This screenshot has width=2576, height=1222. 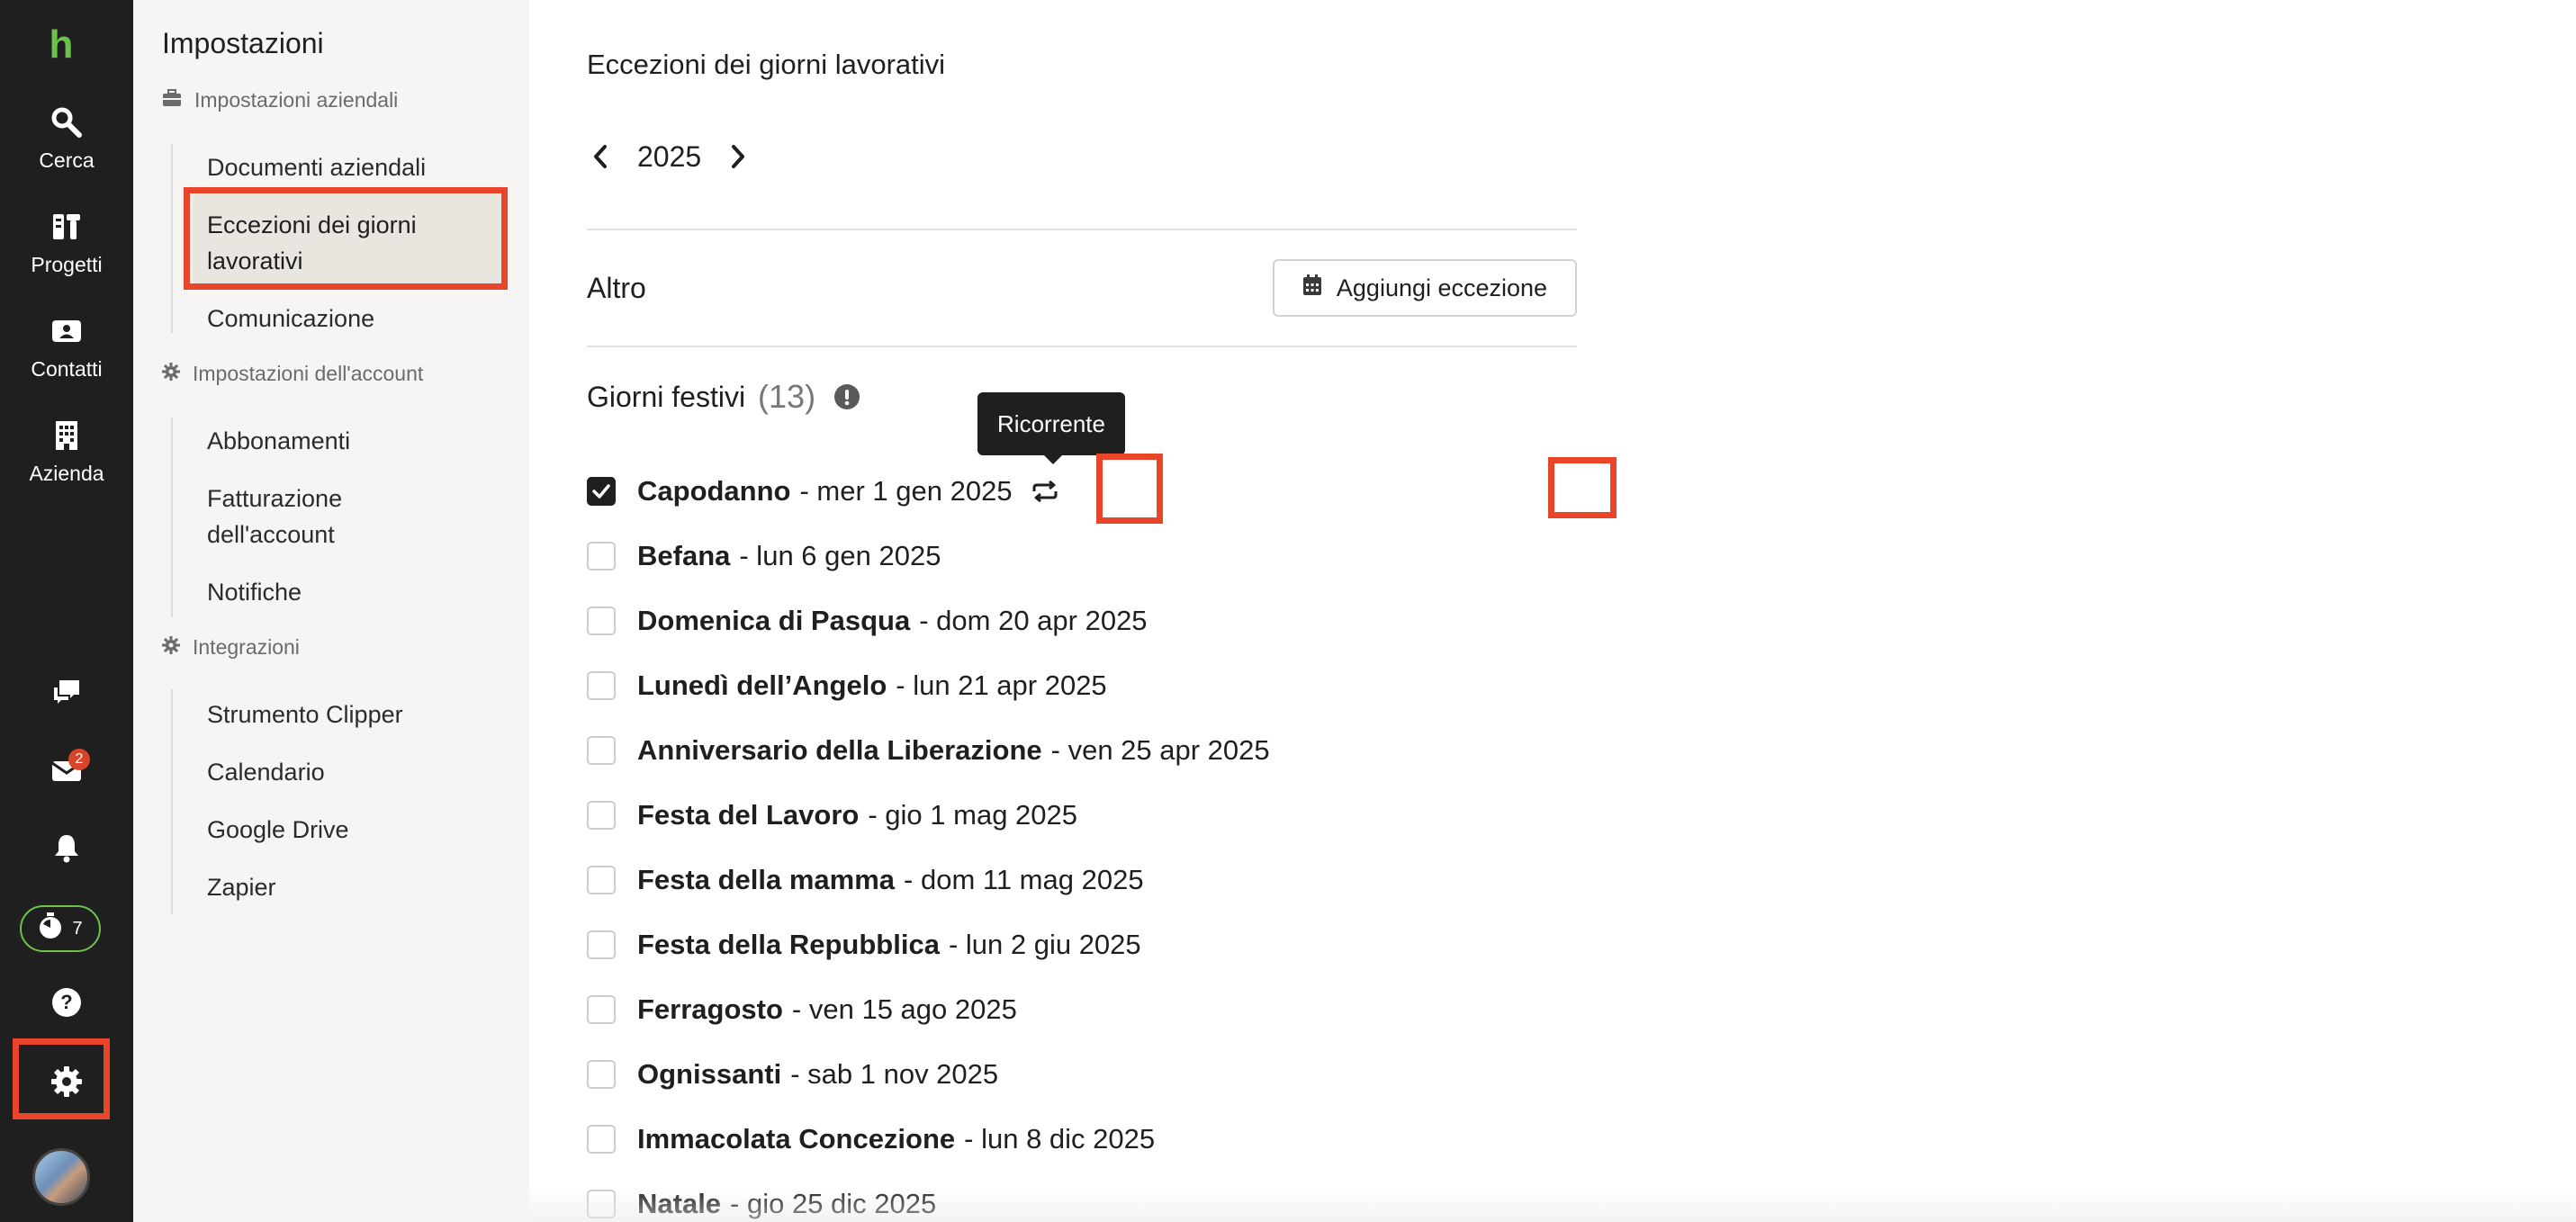 I want to click on holiday-date: - gio 1 mag 2025, so click(x=973, y=815).